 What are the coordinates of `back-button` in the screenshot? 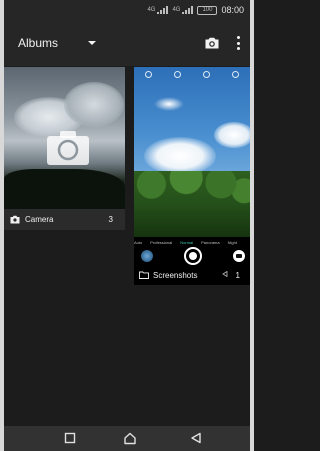 It's located at (196, 438).